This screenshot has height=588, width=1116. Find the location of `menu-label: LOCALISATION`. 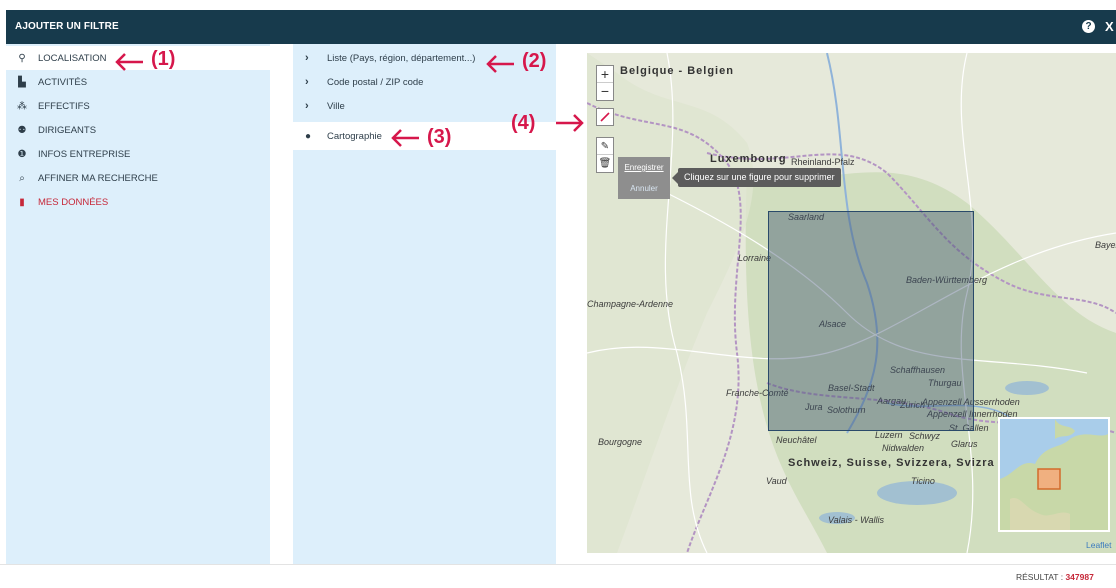

menu-label: LOCALISATION is located at coordinates (72, 58).